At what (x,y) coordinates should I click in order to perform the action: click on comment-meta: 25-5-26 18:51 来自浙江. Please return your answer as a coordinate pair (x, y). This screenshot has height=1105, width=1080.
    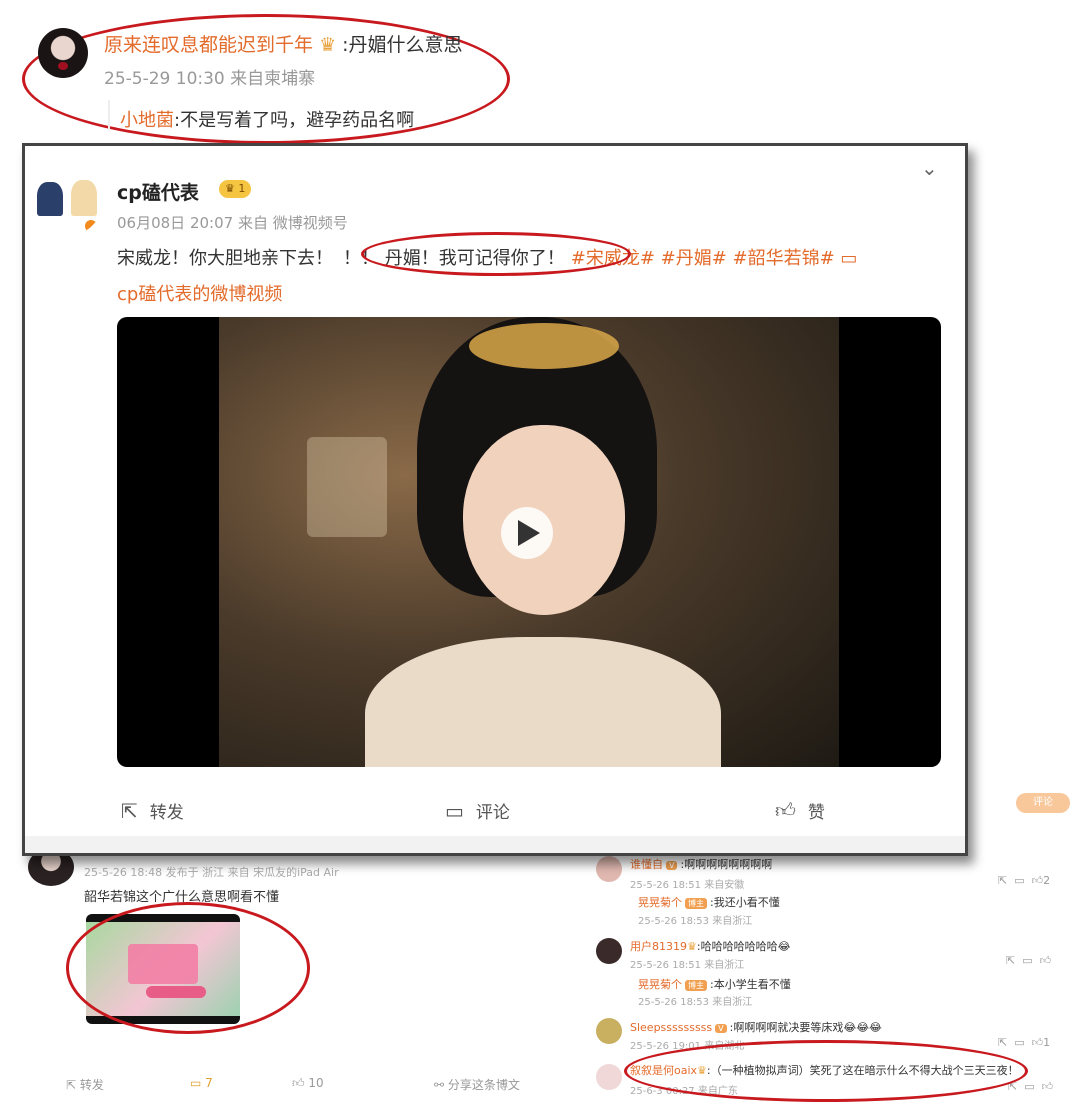
    Looking at the image, I should click on (687, 965).